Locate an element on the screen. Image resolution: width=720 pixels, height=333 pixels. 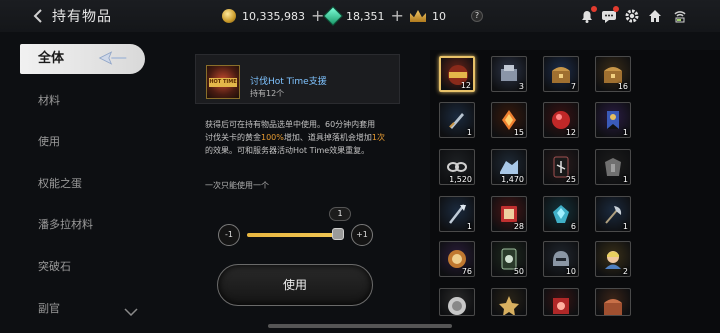
inventory-item-slot: 50 is located at coordinates (509, 259).